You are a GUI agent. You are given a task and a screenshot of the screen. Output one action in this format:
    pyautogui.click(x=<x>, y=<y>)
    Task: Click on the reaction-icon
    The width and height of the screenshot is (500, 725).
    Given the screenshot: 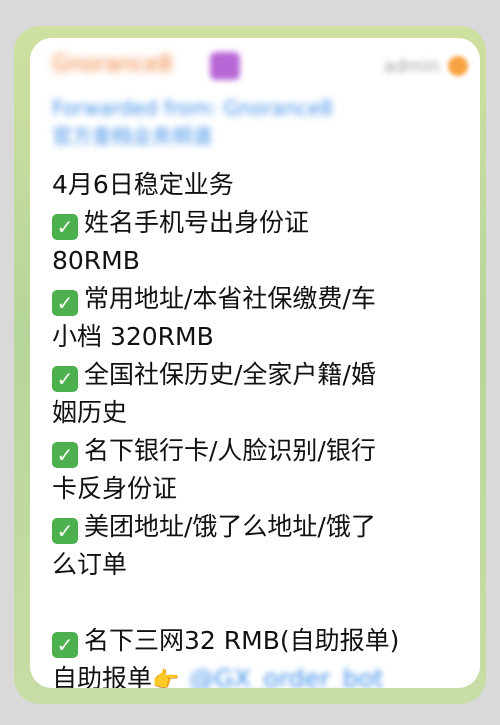 What is the action you would take?
    pyautogui.click(x=458, y=66)
    